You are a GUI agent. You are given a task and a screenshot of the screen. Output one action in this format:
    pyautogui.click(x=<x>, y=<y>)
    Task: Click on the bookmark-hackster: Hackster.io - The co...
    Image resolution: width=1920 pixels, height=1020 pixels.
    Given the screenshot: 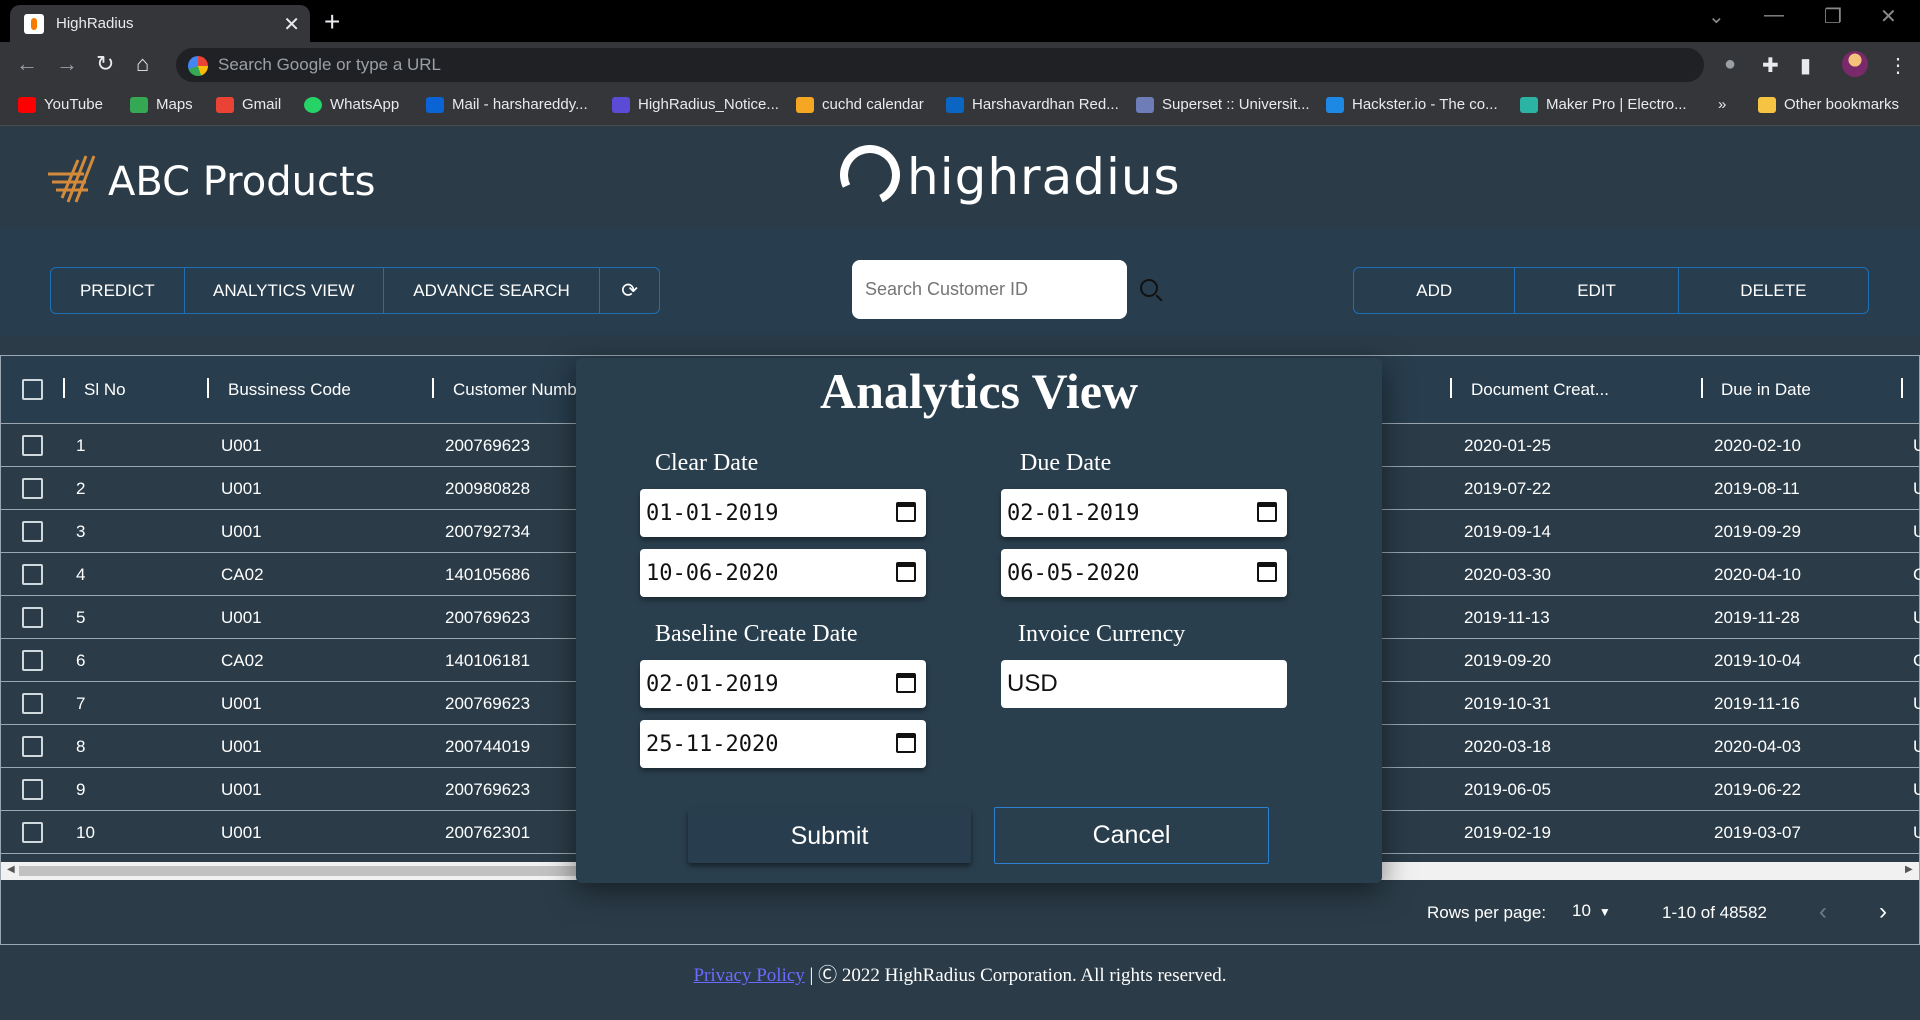 What is the action you would take?
    pyautogui.click(x=1412, y=104)
    